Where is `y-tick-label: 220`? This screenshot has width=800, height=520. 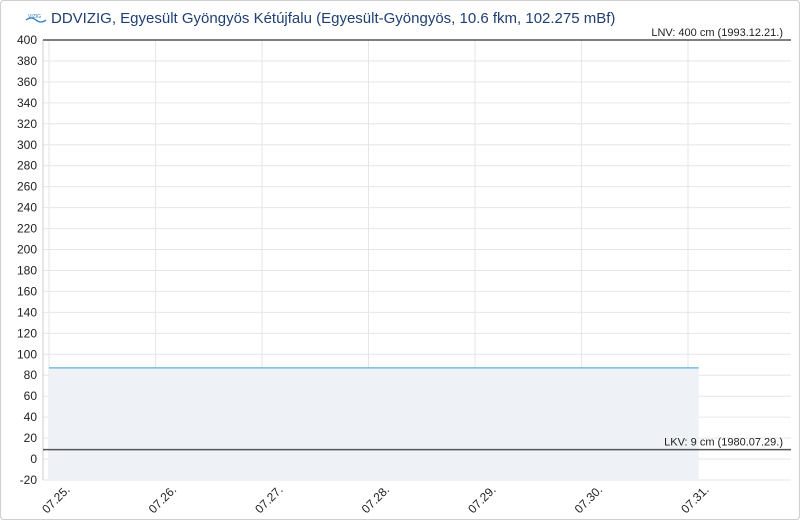 y-tick-label: 220 is located at coordinates (27, 229).